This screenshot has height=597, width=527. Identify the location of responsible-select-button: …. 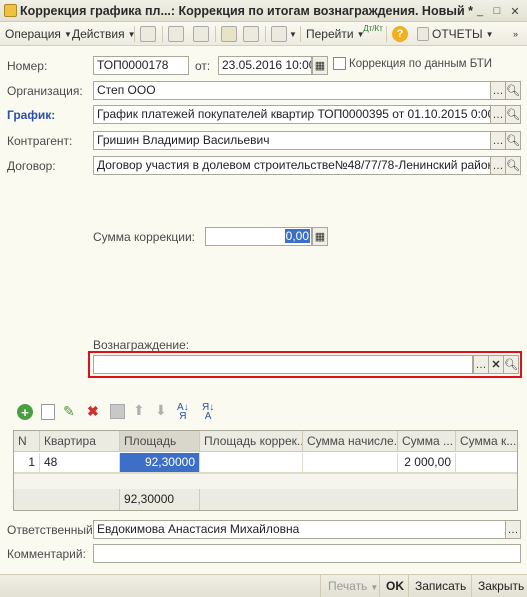
(513, 529).